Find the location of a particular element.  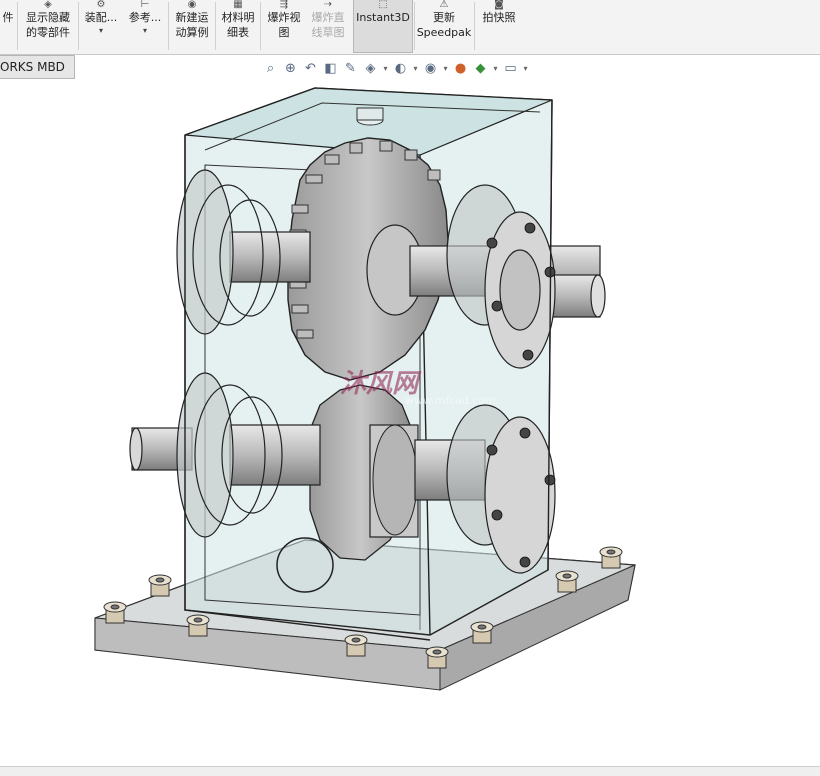

show-hide-icon: ◈ is located at coordinates (48, 5).